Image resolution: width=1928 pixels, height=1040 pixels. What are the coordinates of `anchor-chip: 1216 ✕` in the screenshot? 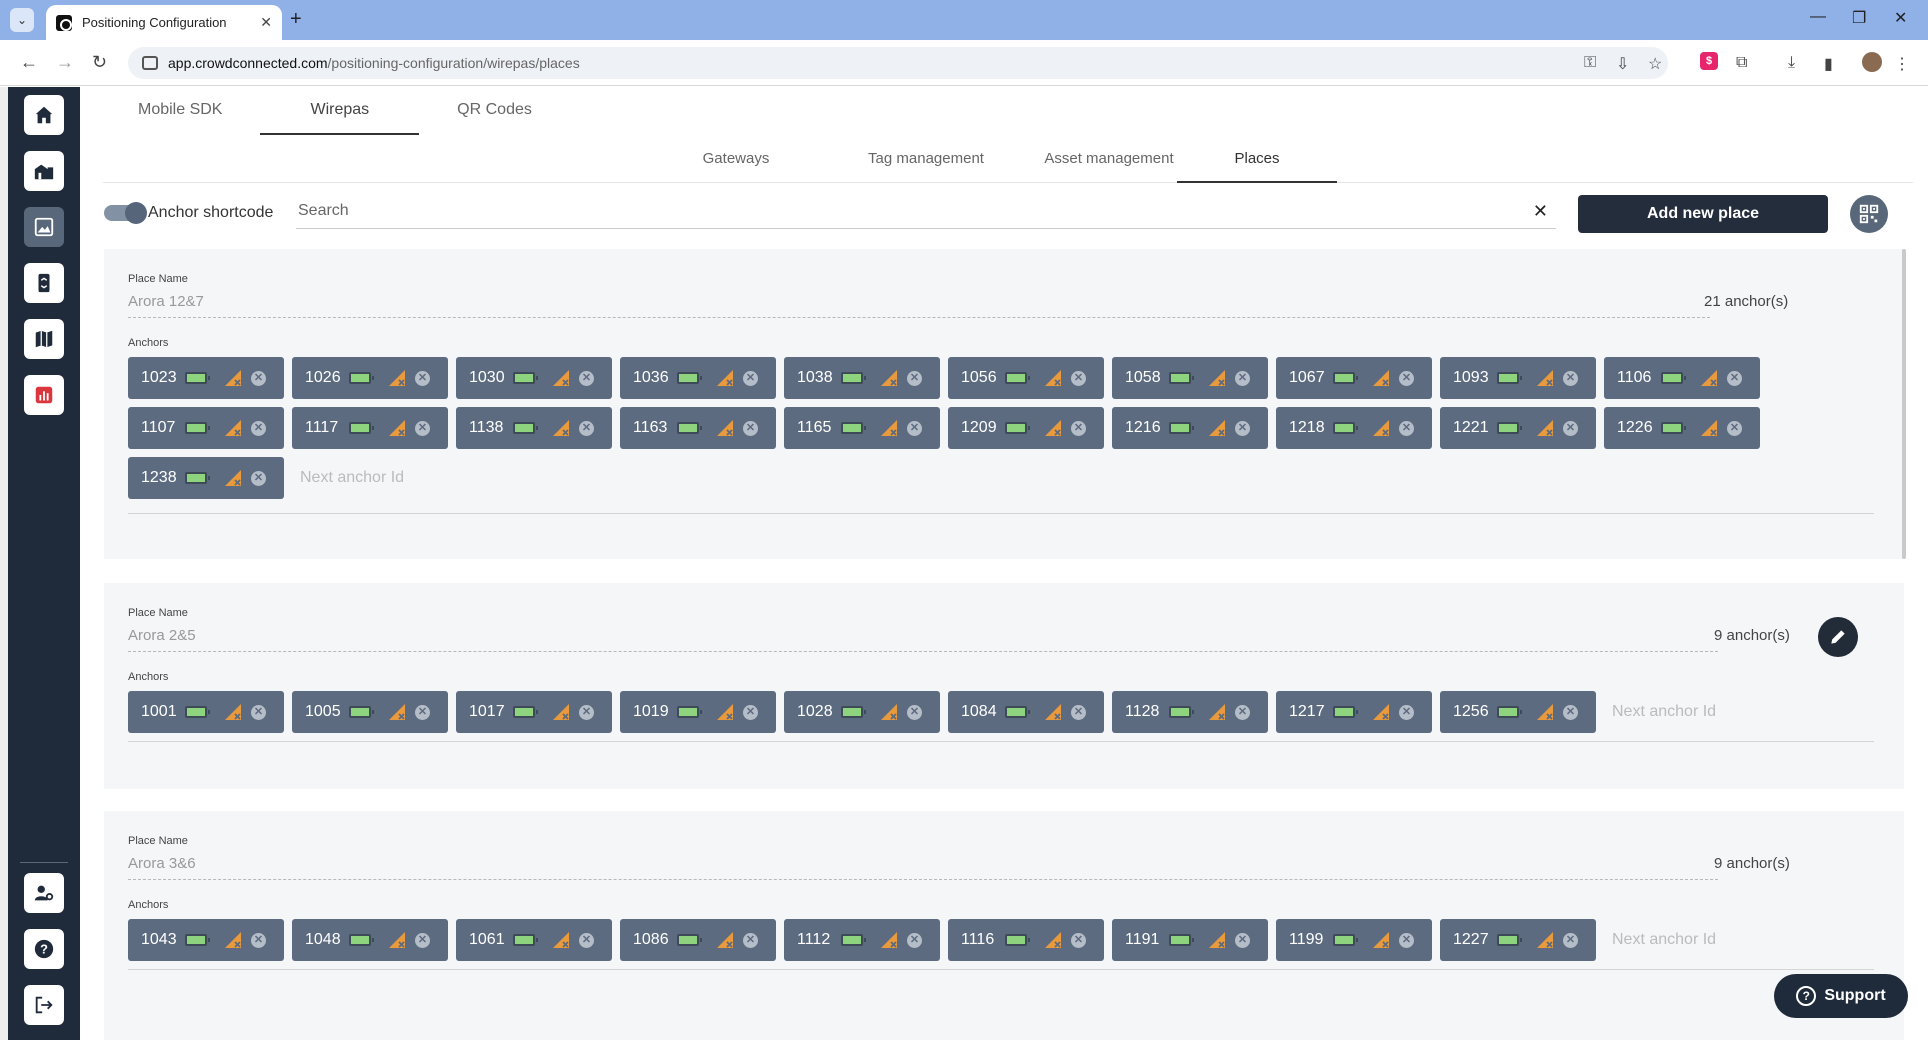 It's located at (1190, 428).